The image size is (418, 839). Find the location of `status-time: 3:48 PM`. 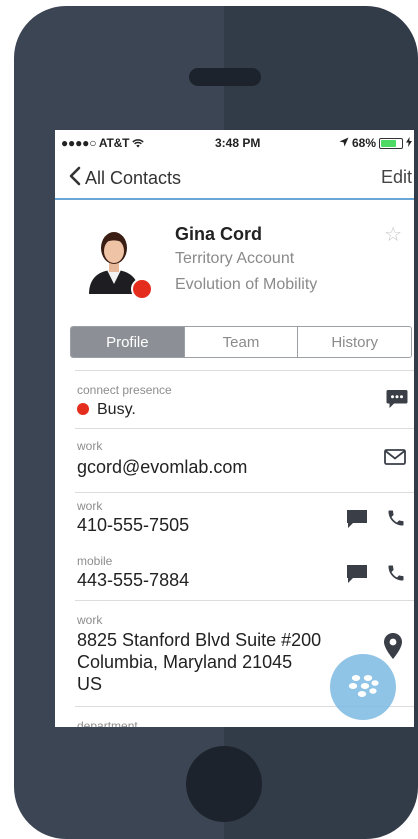

status-time: 3:48 PM is located at coordinates (238, 143).